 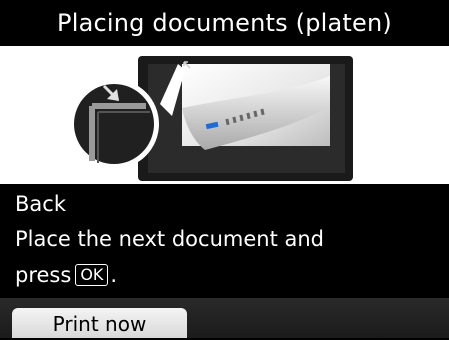 I want to click on print-now-button: Print now, so click(x=99, y=323).